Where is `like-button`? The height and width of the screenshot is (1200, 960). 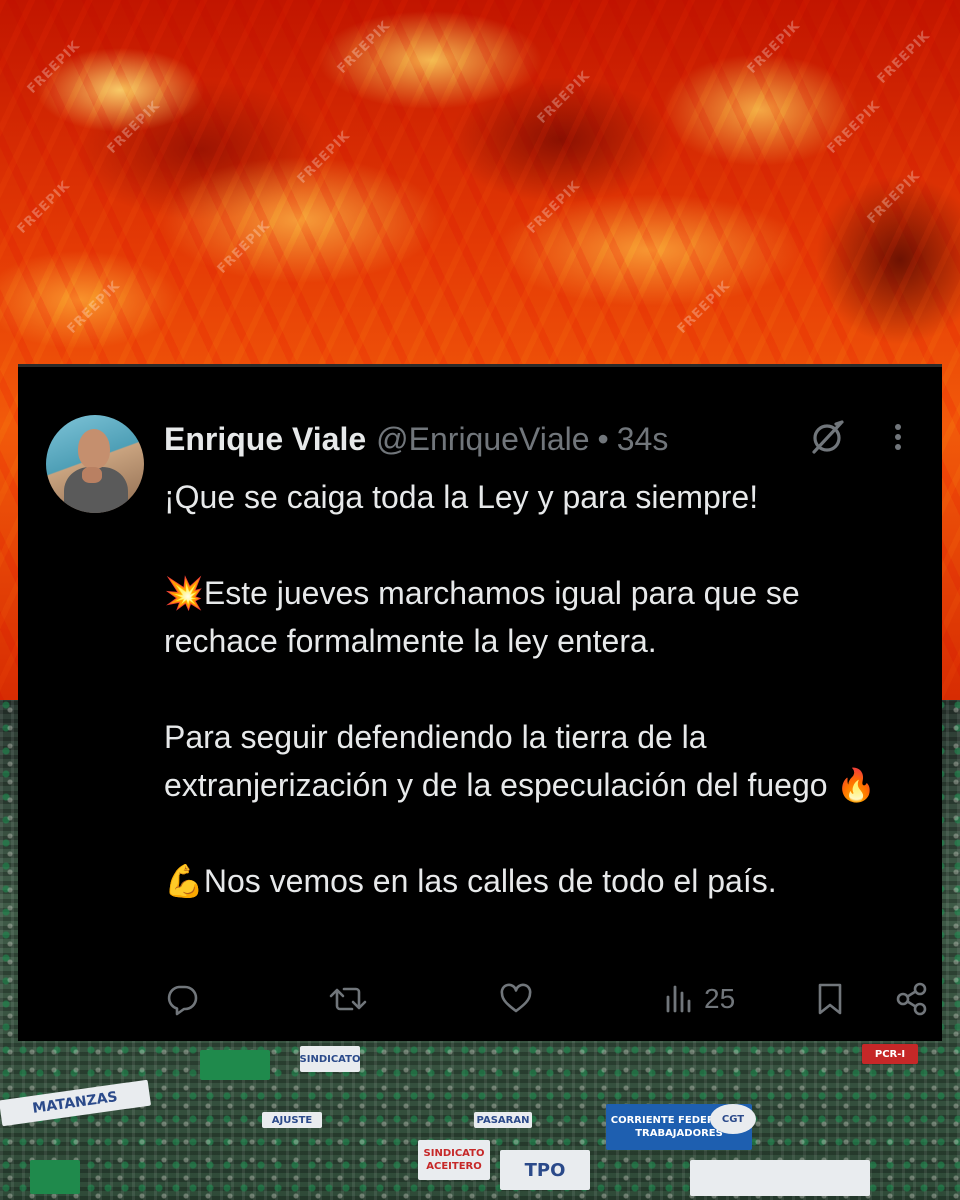 like-button is located at coordinates (516, 999).